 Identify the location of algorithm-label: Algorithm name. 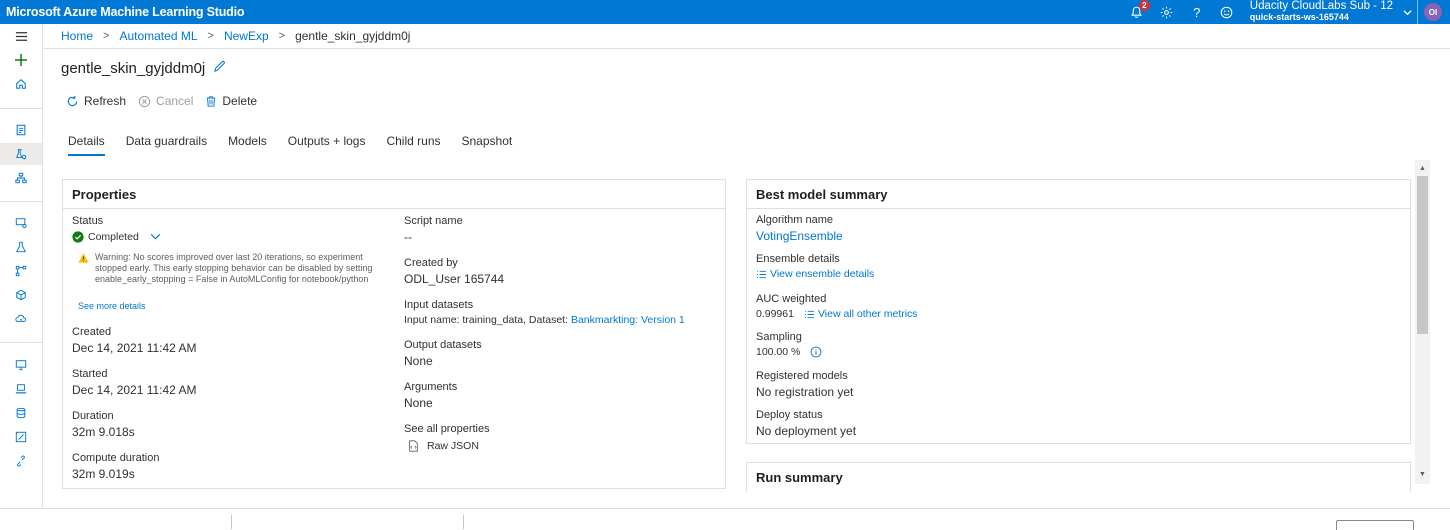
(795, 220).